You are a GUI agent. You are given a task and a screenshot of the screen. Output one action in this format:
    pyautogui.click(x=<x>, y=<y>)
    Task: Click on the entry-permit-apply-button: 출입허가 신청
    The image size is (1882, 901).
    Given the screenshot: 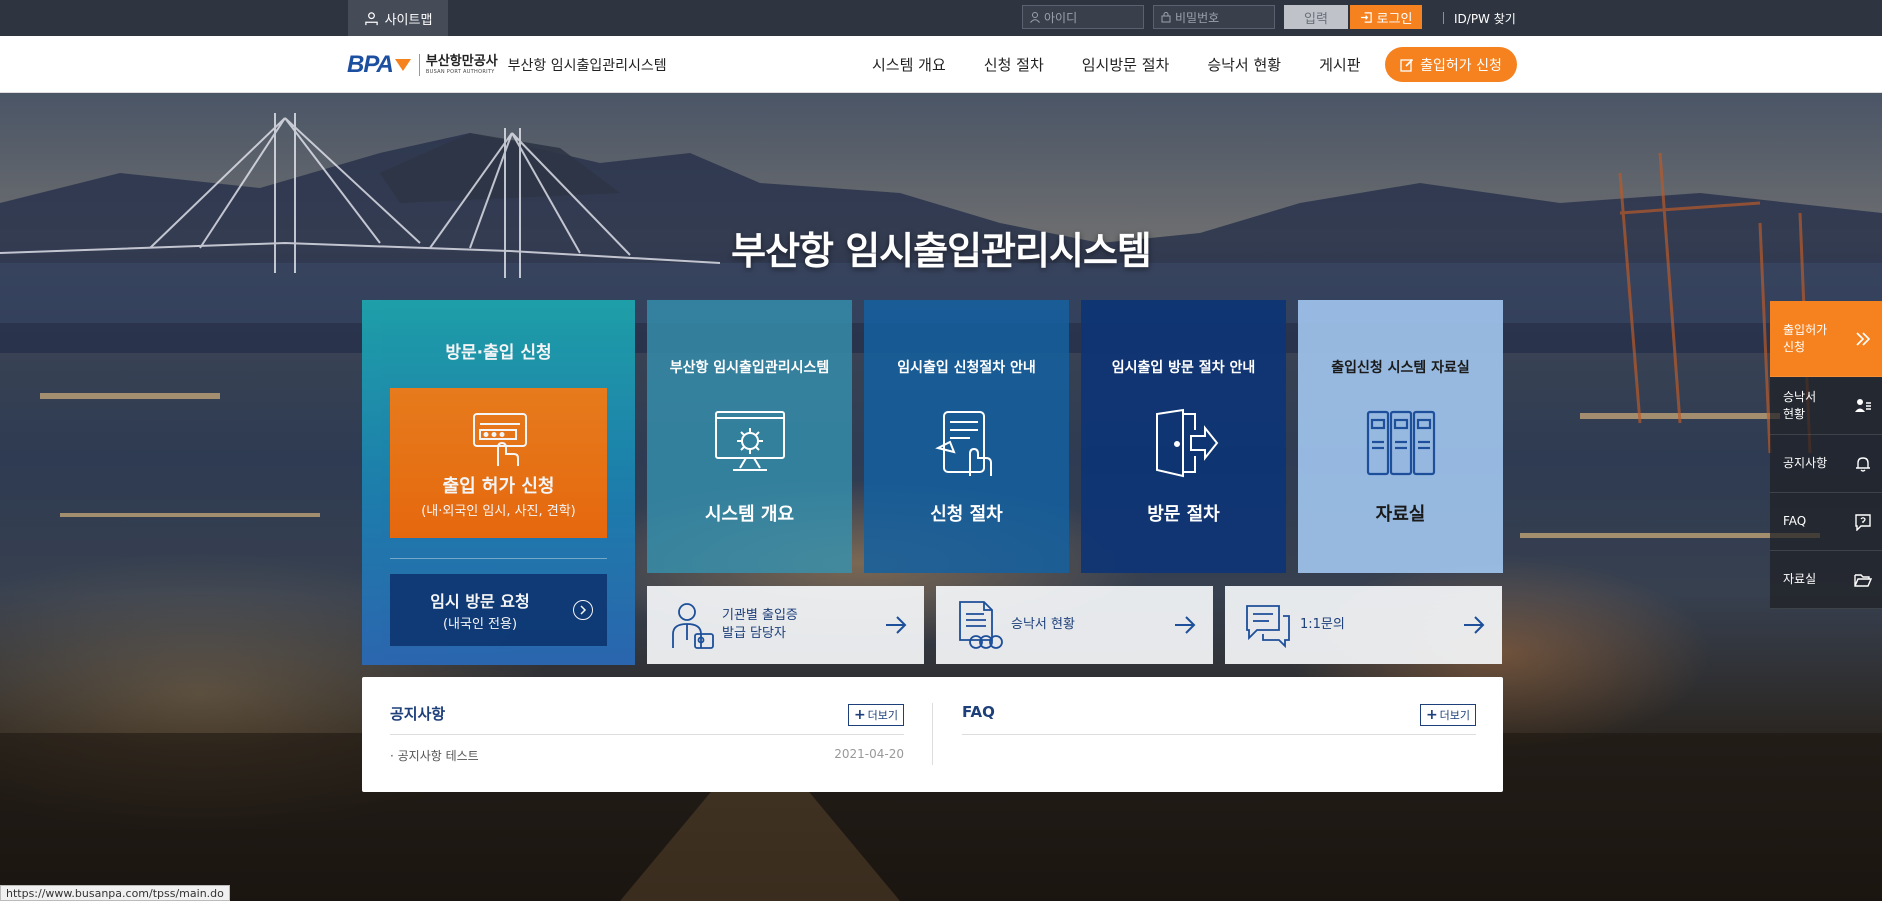 What is the action you would take?
    pyautogui.click(x=1451, y=64)
    